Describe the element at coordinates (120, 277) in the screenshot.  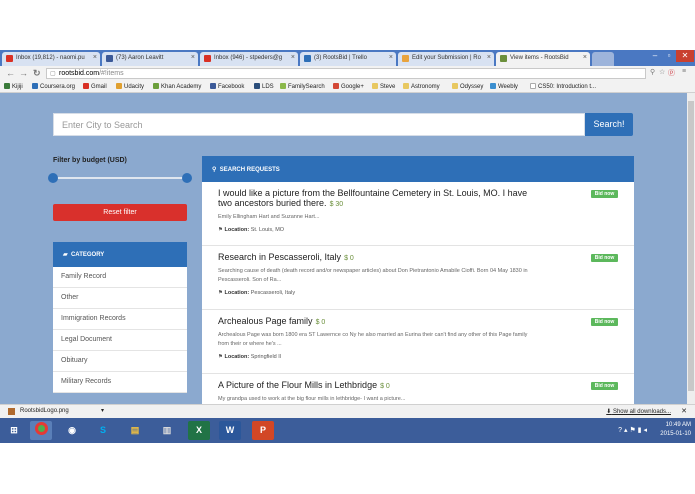
I see `category-item-family-record: Family Record` at that location.